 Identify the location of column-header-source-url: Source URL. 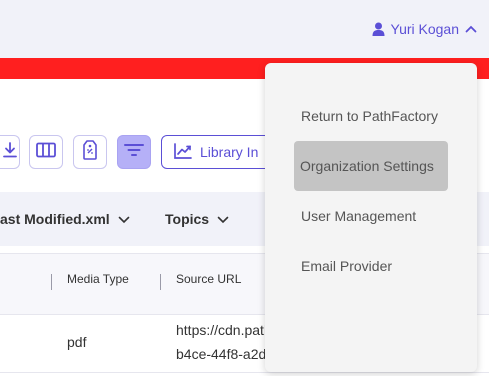
(208, 279).